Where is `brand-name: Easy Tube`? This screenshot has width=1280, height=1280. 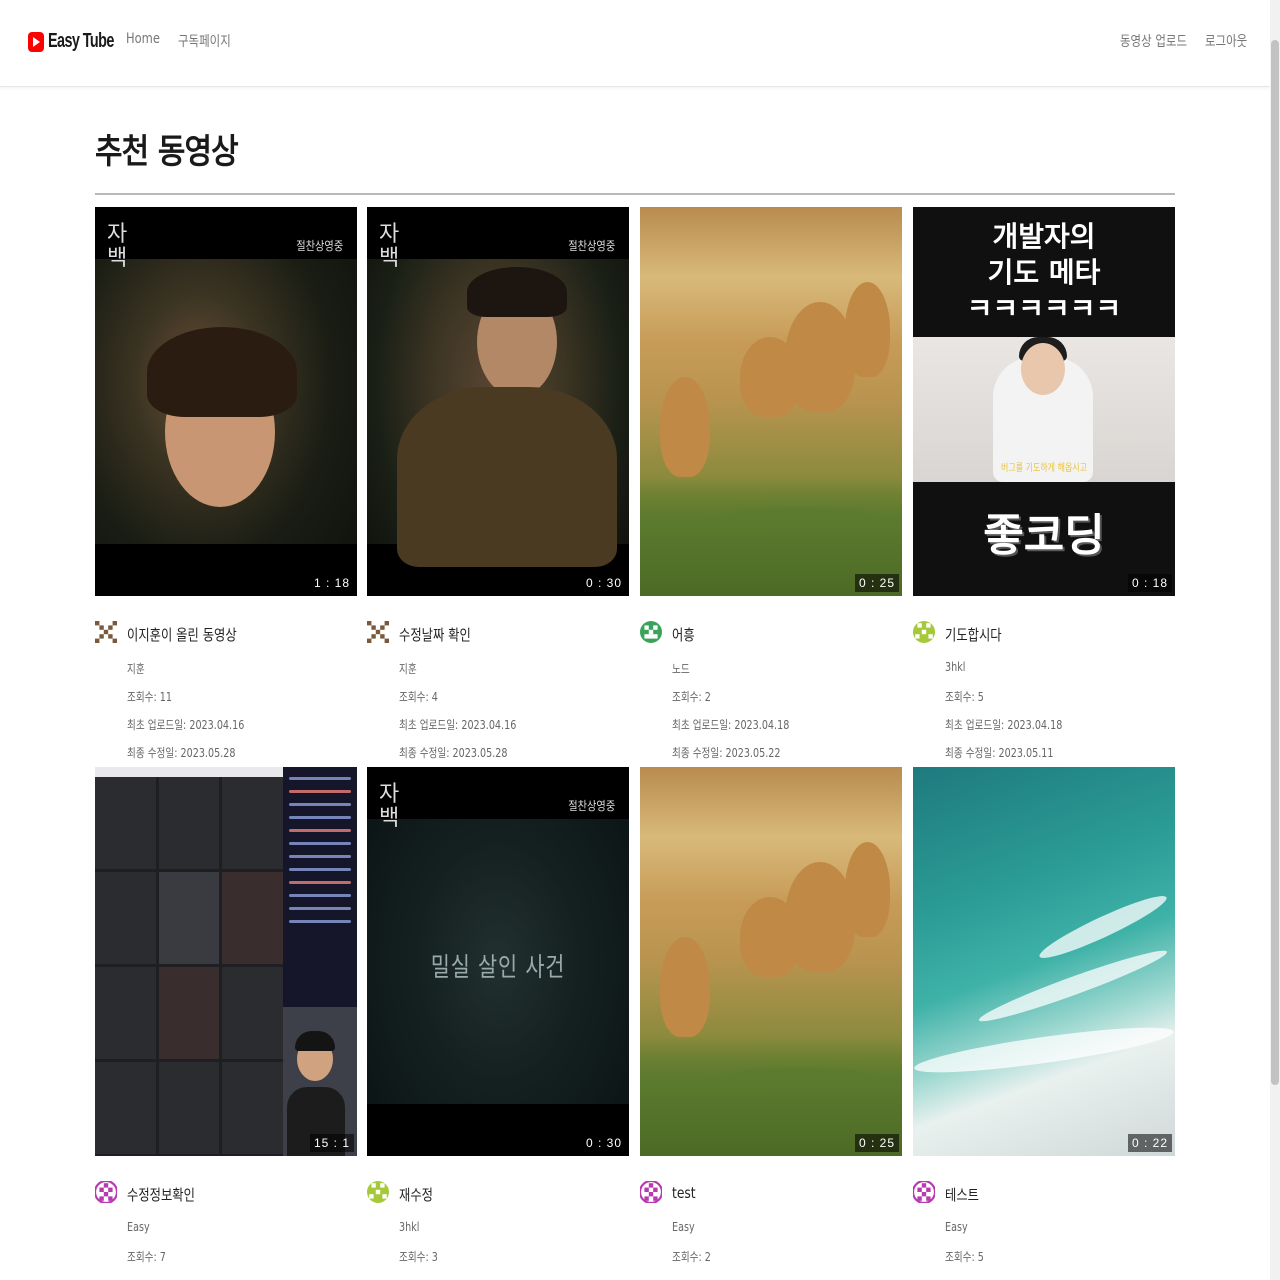
brand-name: Easy Tube is located at coordinates (81, 41).